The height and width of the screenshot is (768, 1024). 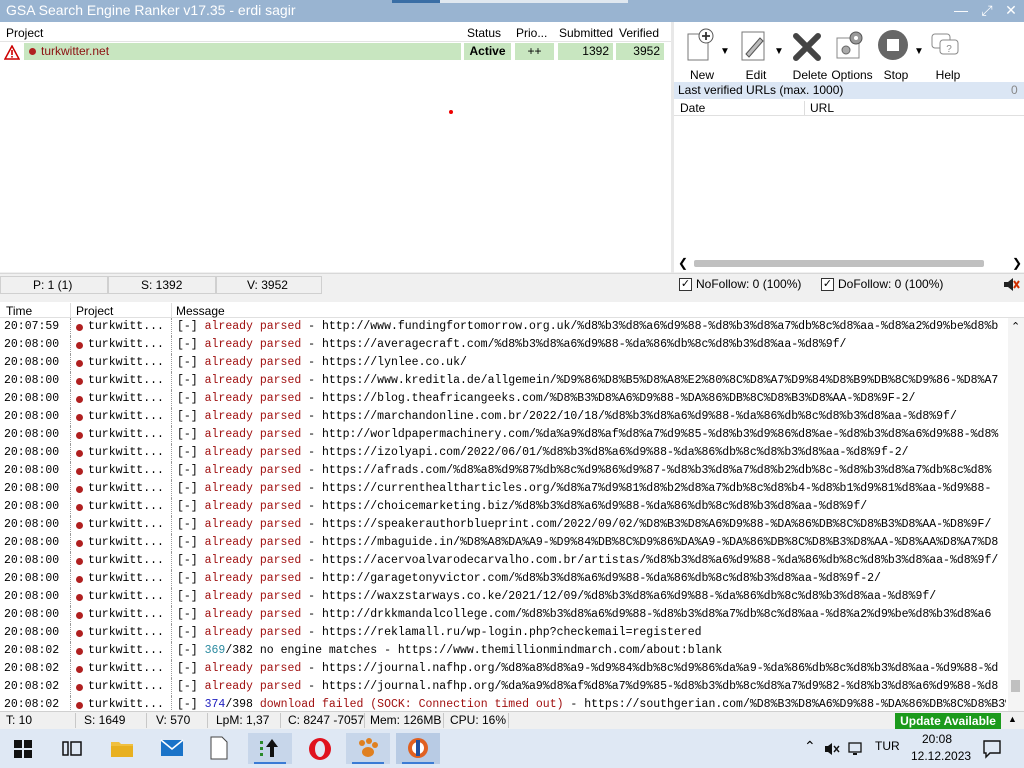 I want to click on log-col-project: Project, so click(x=94, y=311).